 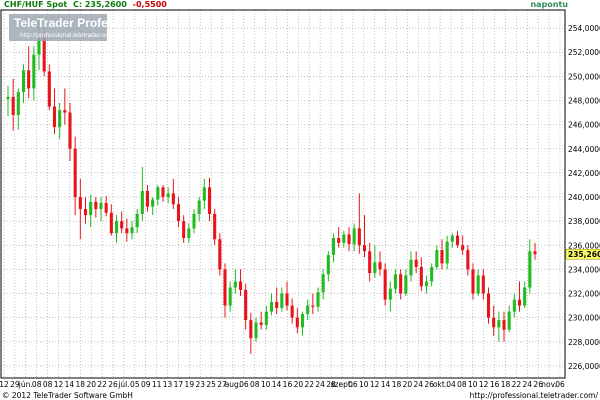 I want to click on candle, so click(x=220, y=254).